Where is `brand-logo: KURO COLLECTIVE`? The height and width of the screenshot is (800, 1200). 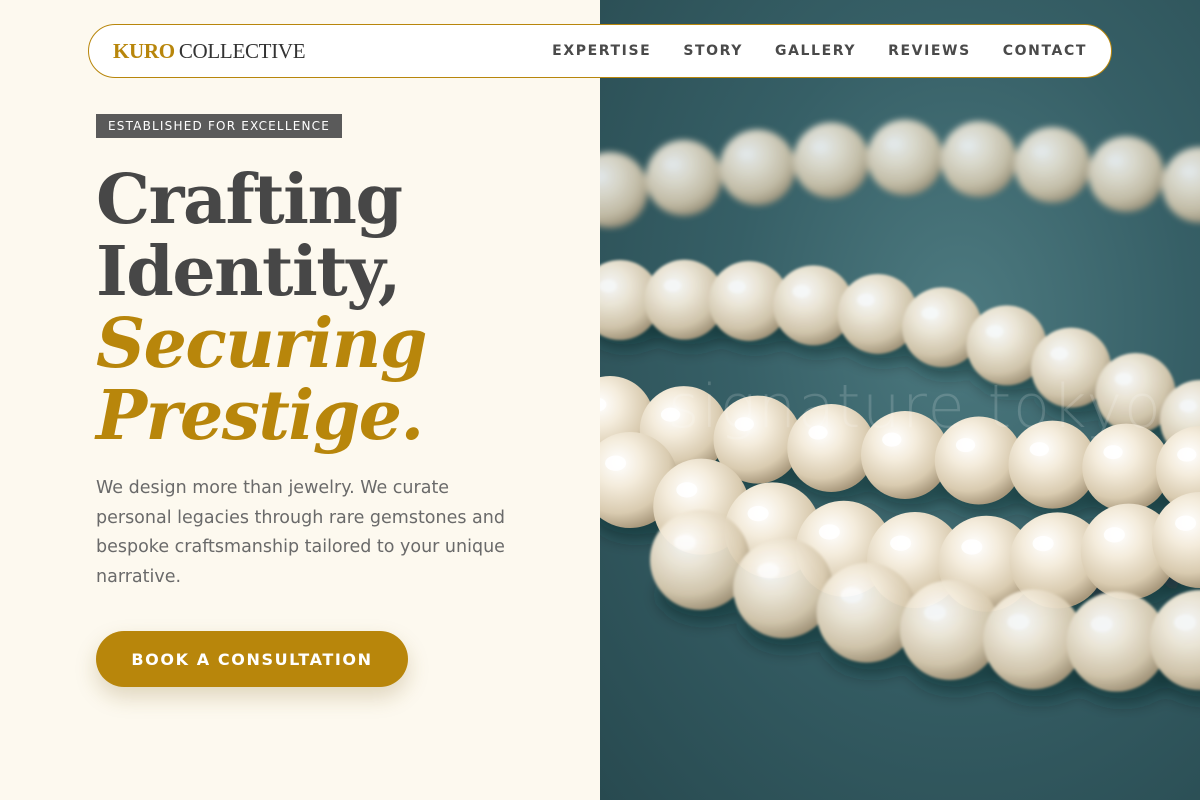
brand-logo: KURO COLLECTIVE is located at coordinates (209, 51).